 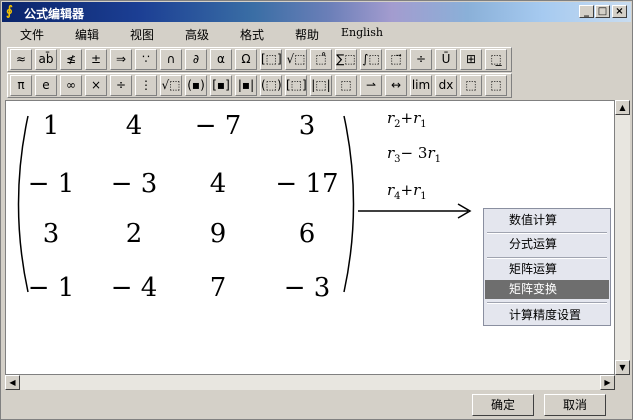 What do you see at coordinates (316, 12) in the screenshot?
I see `title-bar: ∮ 公式编辑器 _ □ ×` at bounding box center [316, 12].